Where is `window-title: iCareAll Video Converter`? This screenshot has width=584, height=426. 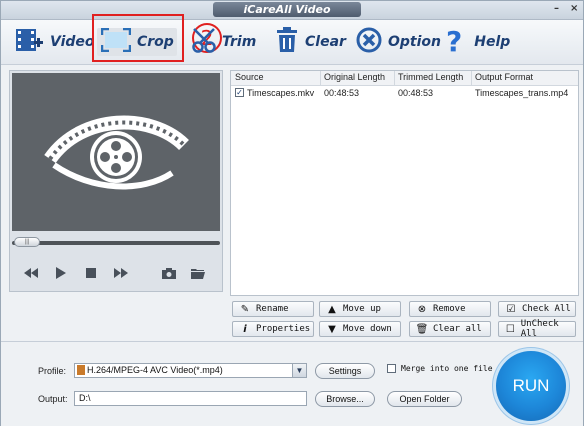
window-title: iCareAll Video Converter is located at coordinates (287, 16).